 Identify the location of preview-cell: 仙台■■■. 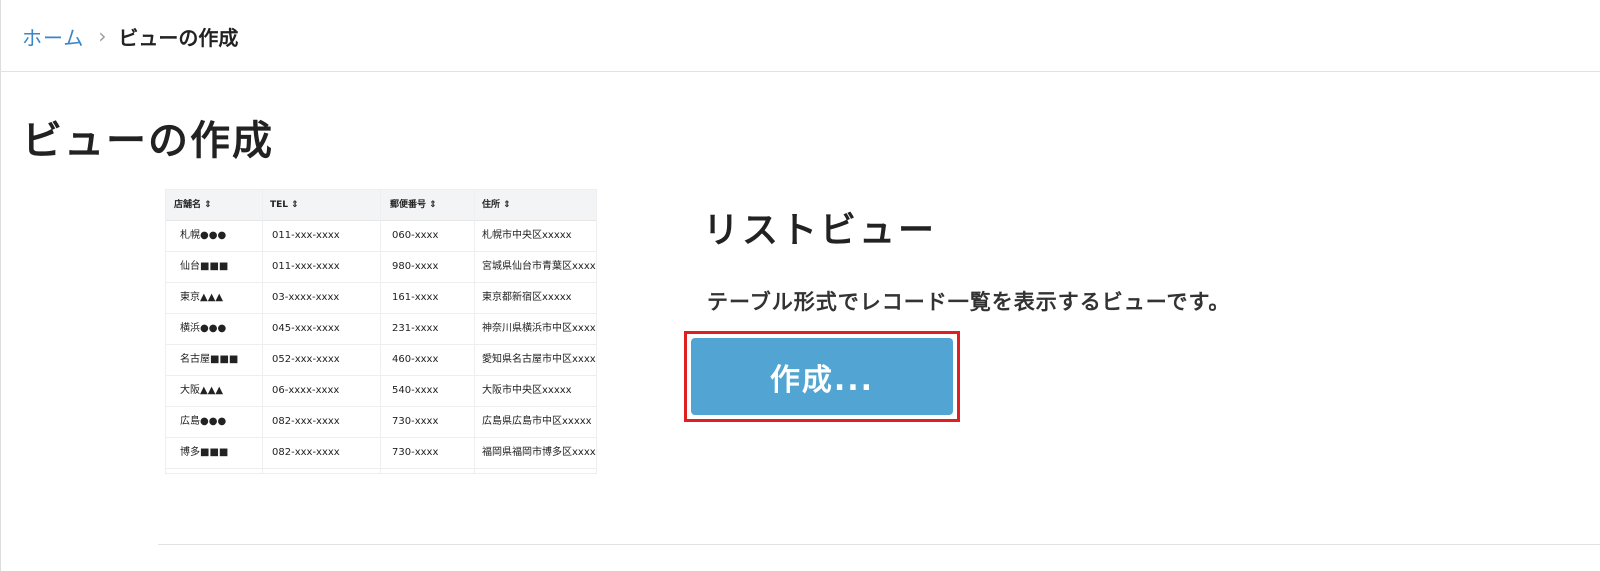
(204, 266).